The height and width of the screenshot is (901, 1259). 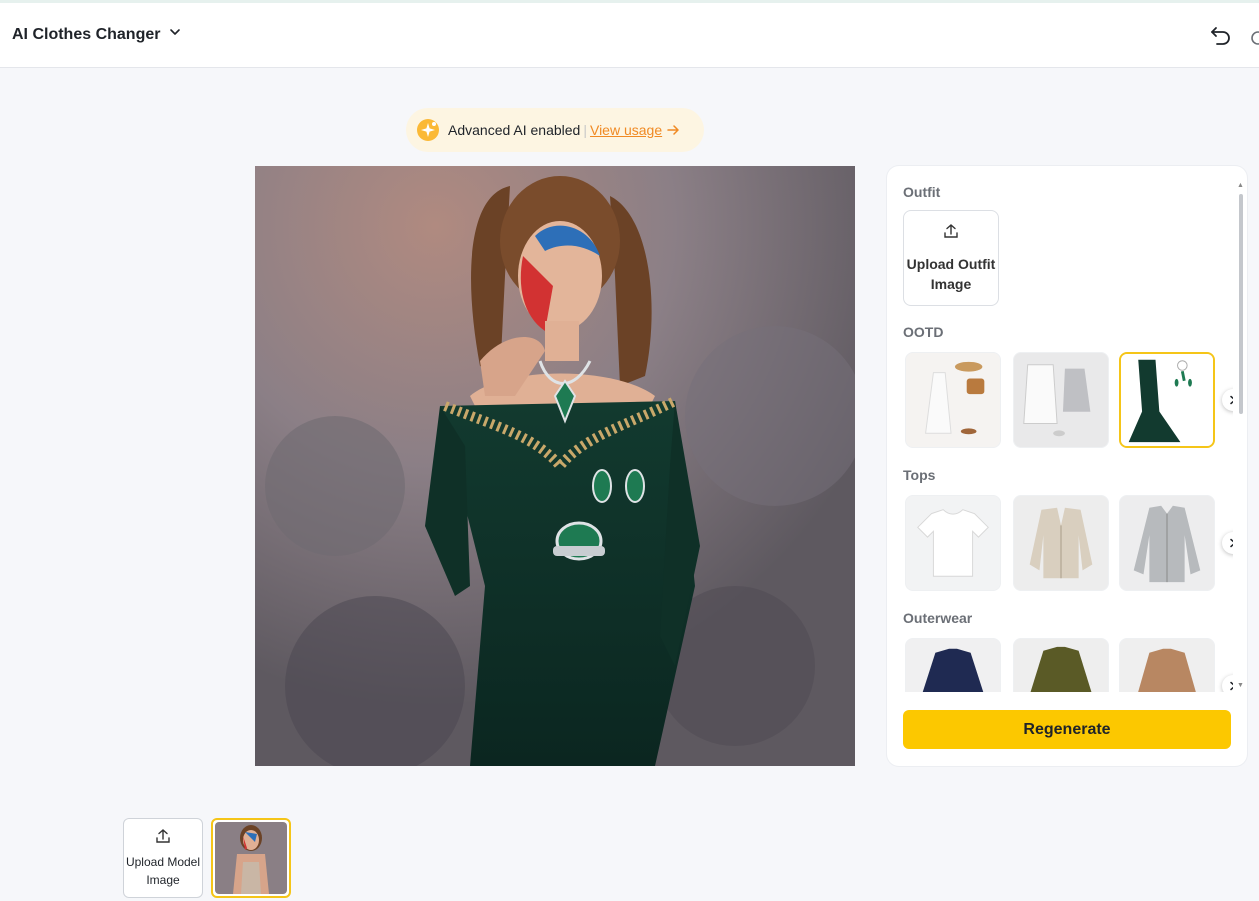 What do you see at coordinates (175, 34) in the screenshot?
I see `chevron-down-icon` at bounding box center [175, 34].